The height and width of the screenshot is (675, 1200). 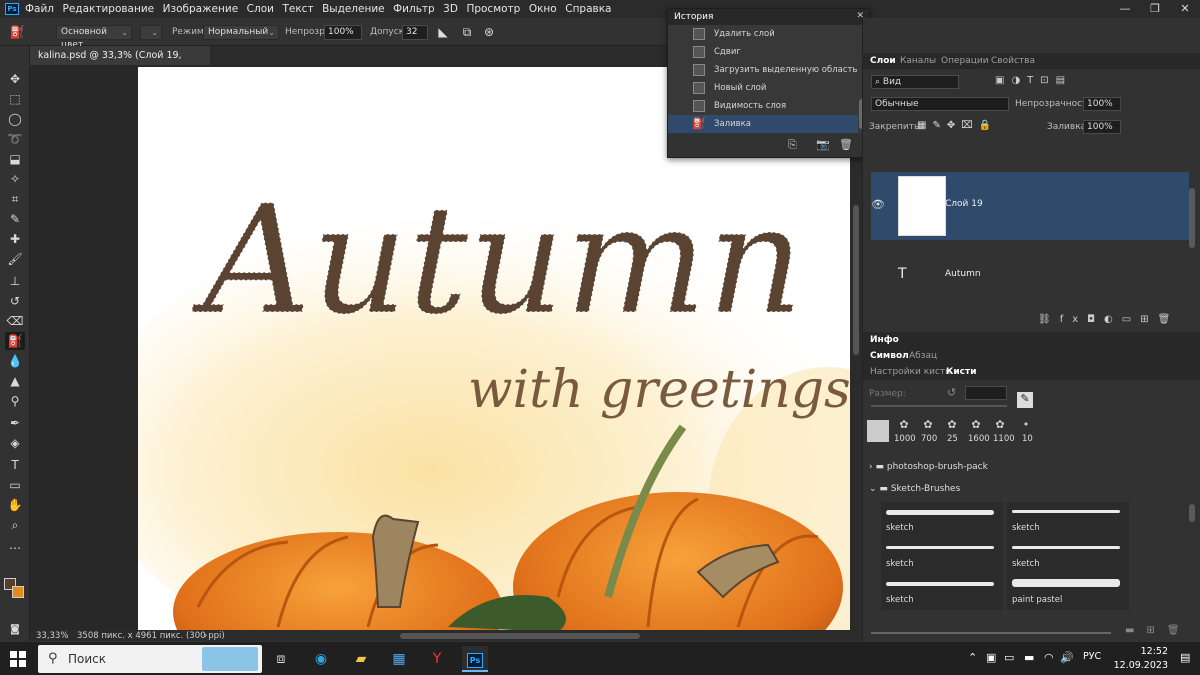 What do you see at coordinates (1155, 9) in the screenshot?
I see `restore-icon: ❐` at bounding box center [1155, 9].